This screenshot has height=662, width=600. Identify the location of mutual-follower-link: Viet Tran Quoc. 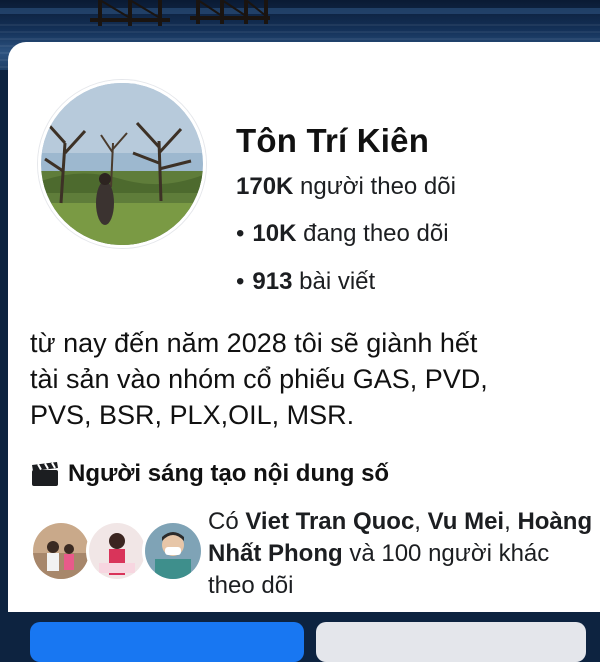
(329, 521).